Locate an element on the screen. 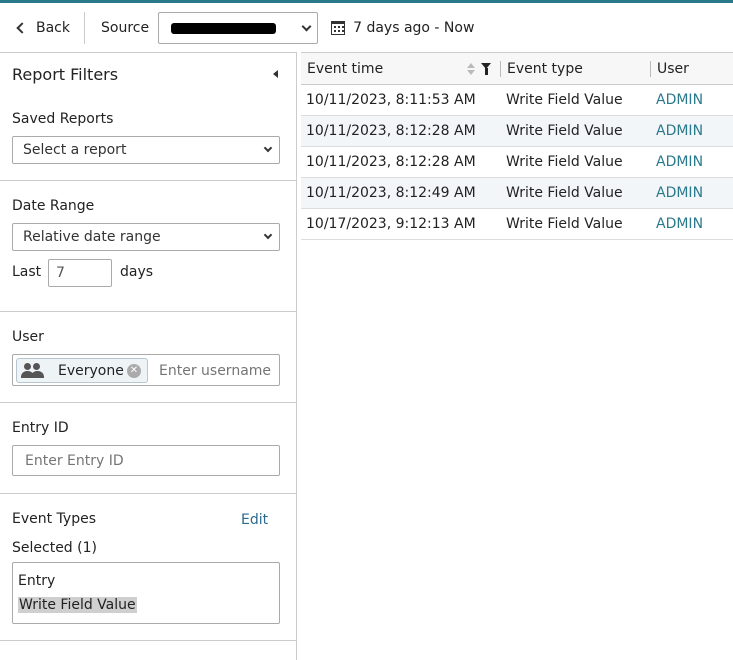  event-types-label: Event Types is located at coordinates (54, 519).